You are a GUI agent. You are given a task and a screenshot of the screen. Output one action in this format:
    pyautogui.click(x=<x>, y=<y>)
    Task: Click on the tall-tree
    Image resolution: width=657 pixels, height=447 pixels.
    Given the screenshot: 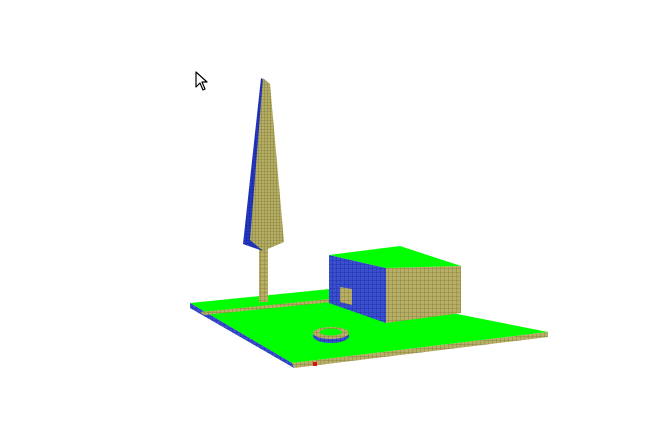 What is the action you would take?
    pyautogui.click(x=263, y=164)
    